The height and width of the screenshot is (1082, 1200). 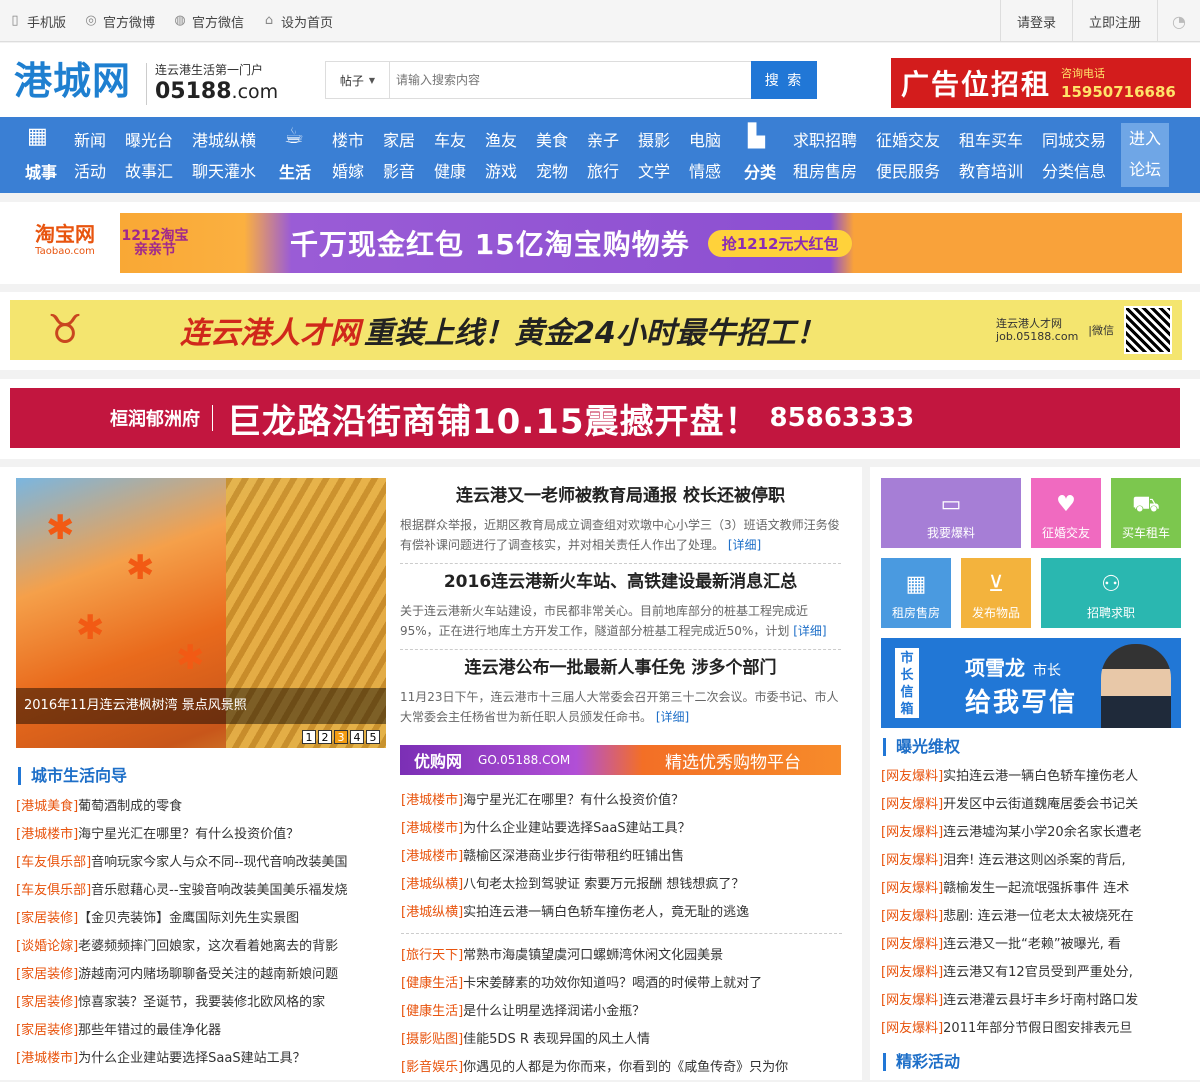 I want to click on list-item: [家居装修]惊喜家装？圣诞节，我要装修北欧风格的家, so click(x=201, y=1003).